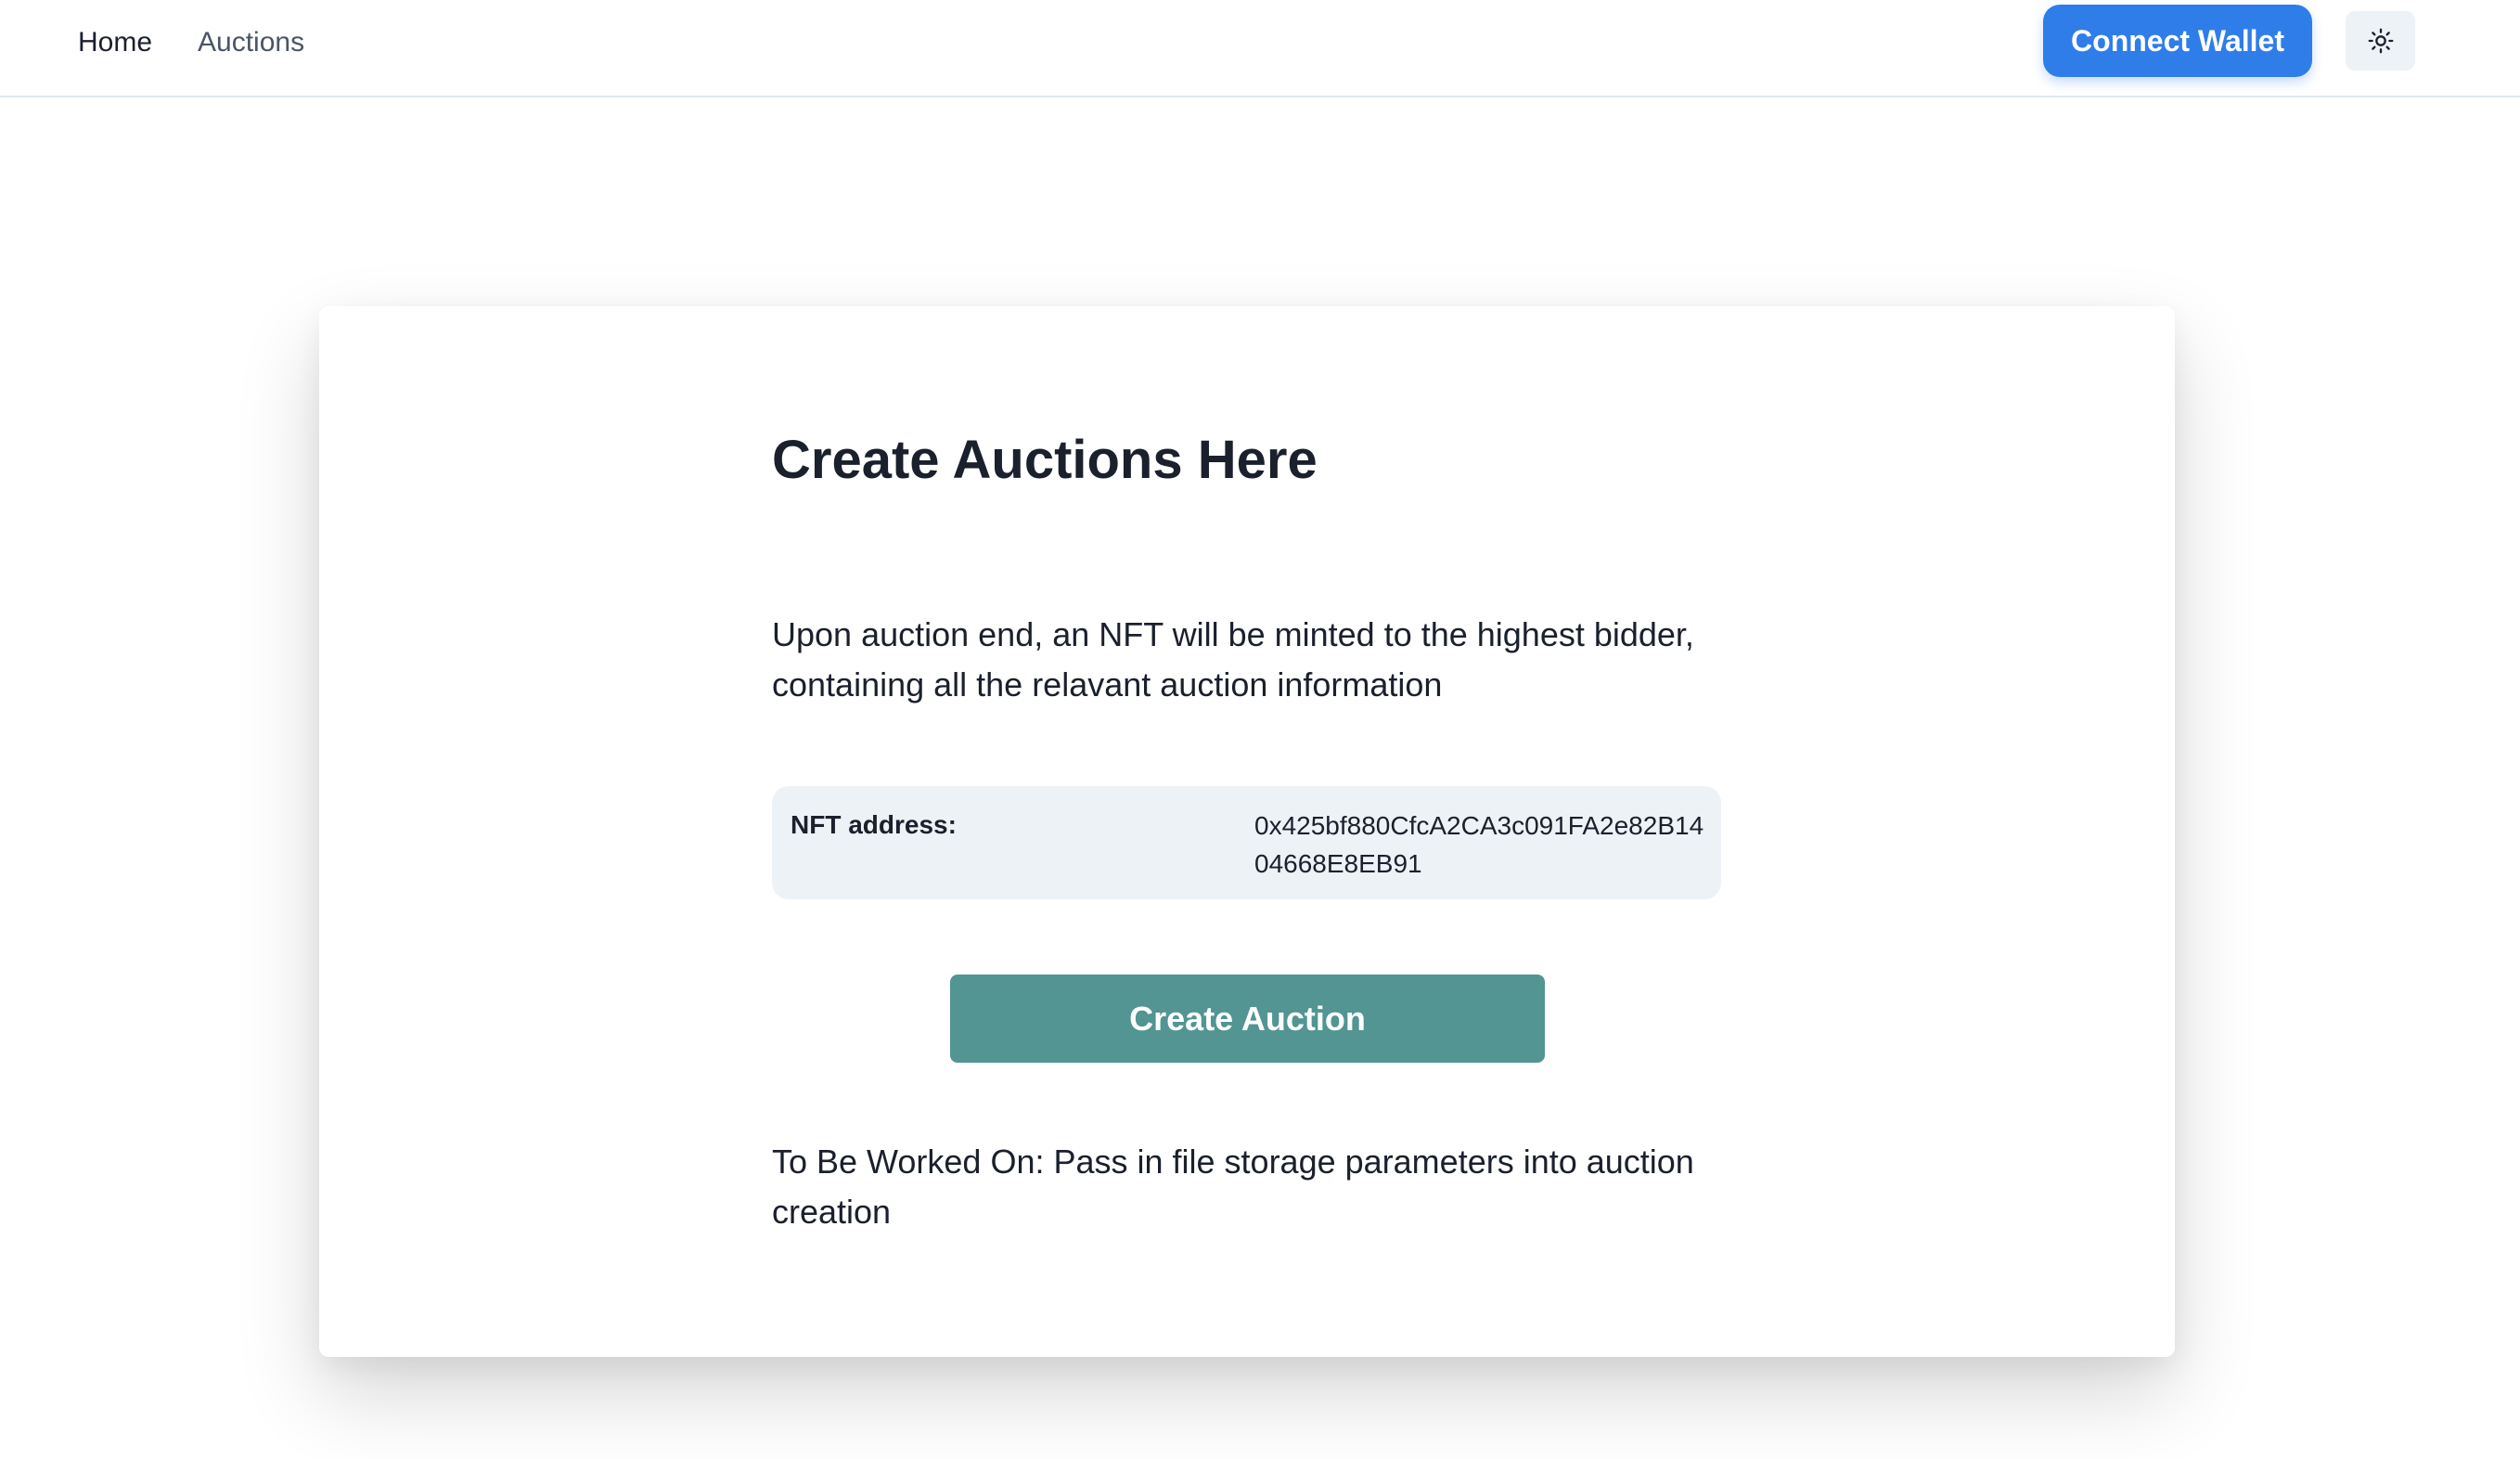 The width and height of the screenshot is (2520, 1459). What do you see at coordinates (1247, 1019) in the screenshot?
I see `create-auction-button: Create Auction` at bounding box center [1247, 1019].